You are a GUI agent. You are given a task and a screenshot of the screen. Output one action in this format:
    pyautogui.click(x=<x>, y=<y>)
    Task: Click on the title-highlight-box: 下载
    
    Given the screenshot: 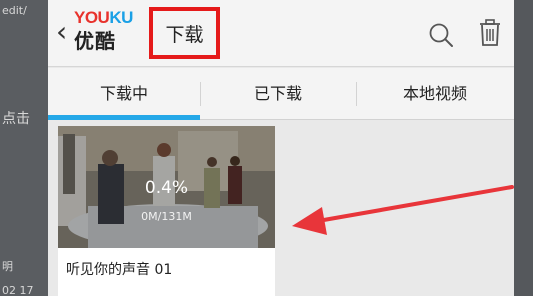 What is the action you would take?
    pyautogui.click(x=184, y=33)
    